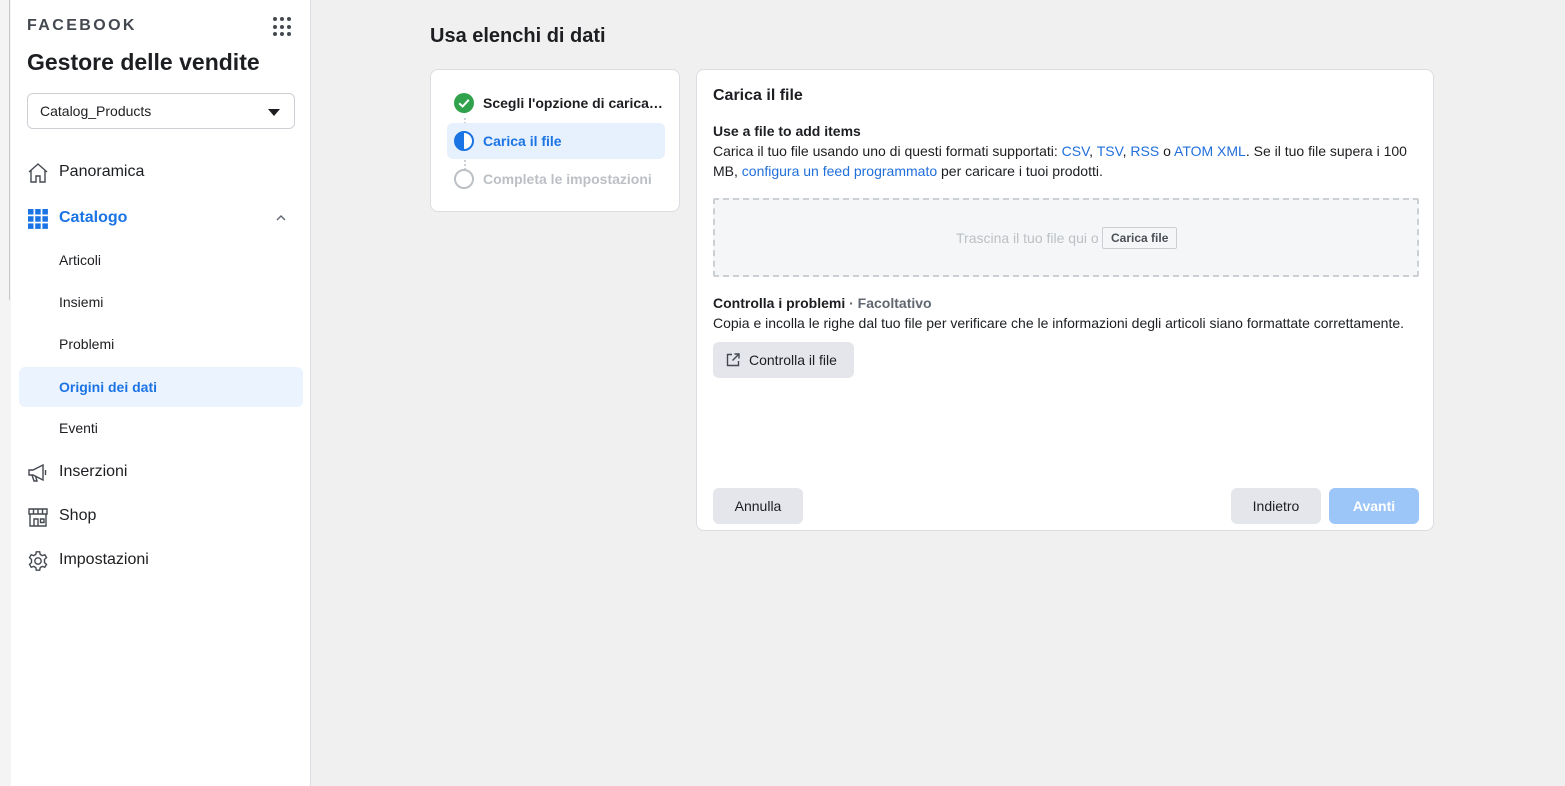 This screenshot has height=786, width=1565. I want to click on window-edge-notch, so click(5, 150).